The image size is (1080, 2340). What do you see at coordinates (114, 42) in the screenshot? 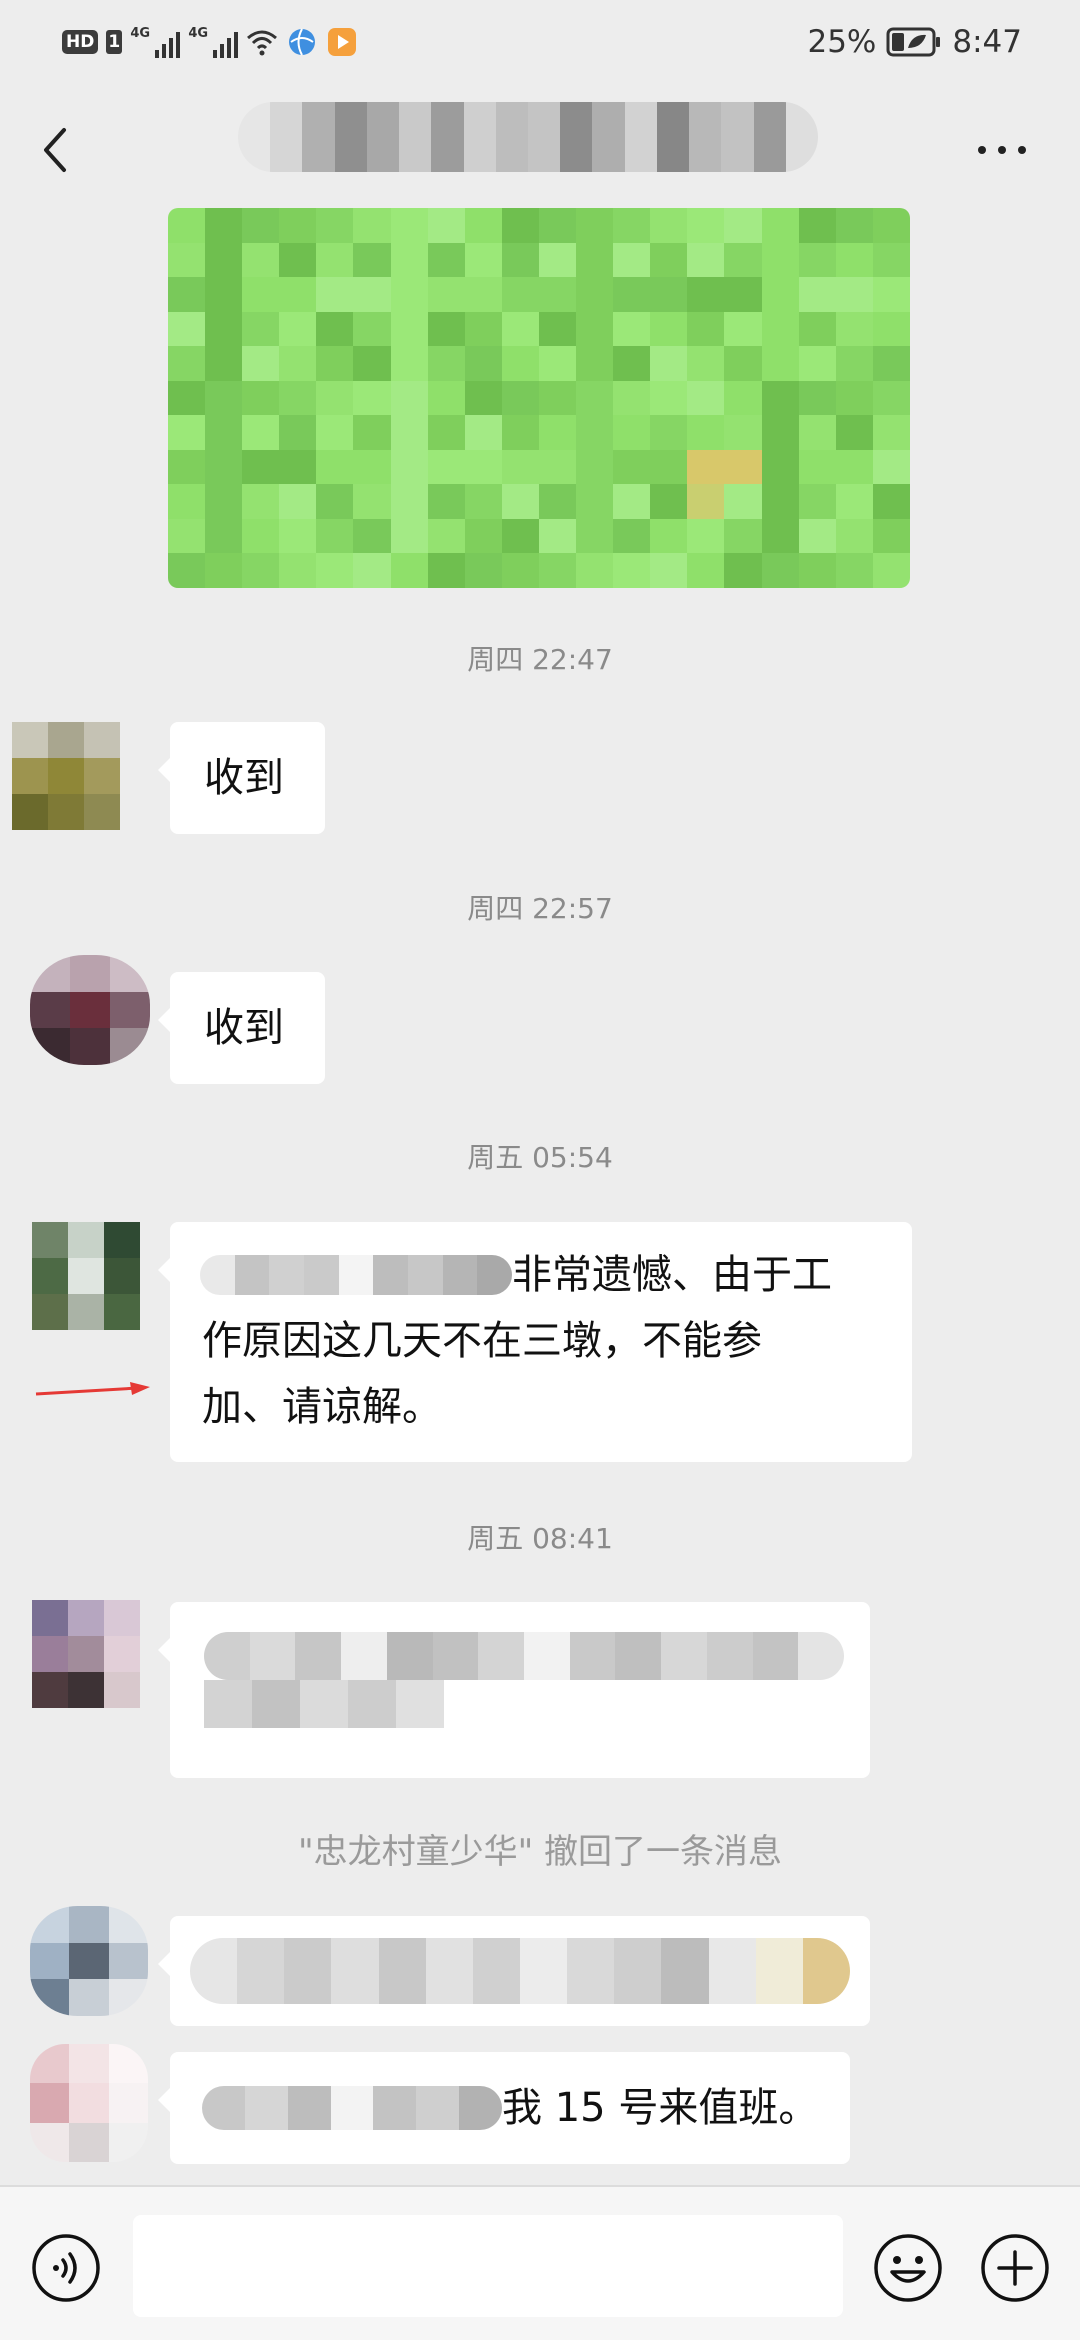
I see `sim-badge: 1` at bounding box center [114, 42].